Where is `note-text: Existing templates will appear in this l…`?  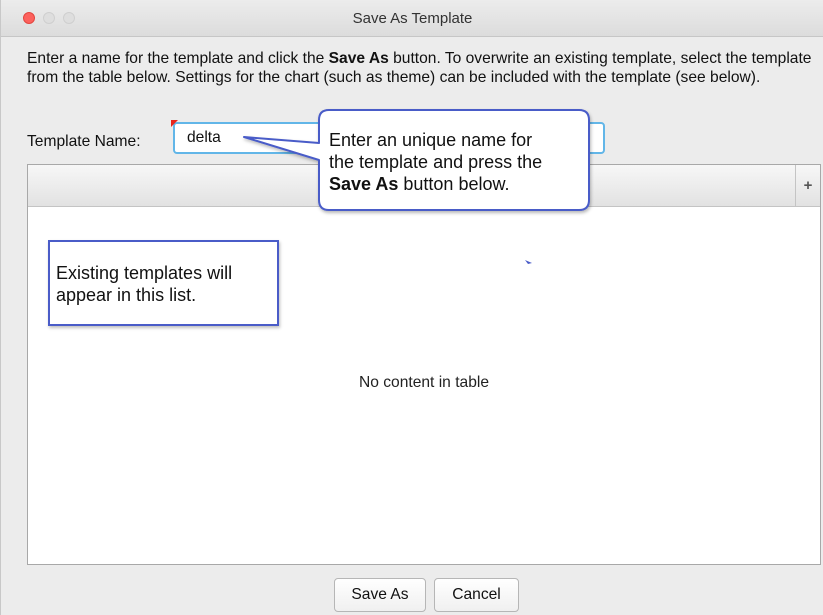 note-text: Existing templates will appear in this l… is located at coordinates (144, 284).